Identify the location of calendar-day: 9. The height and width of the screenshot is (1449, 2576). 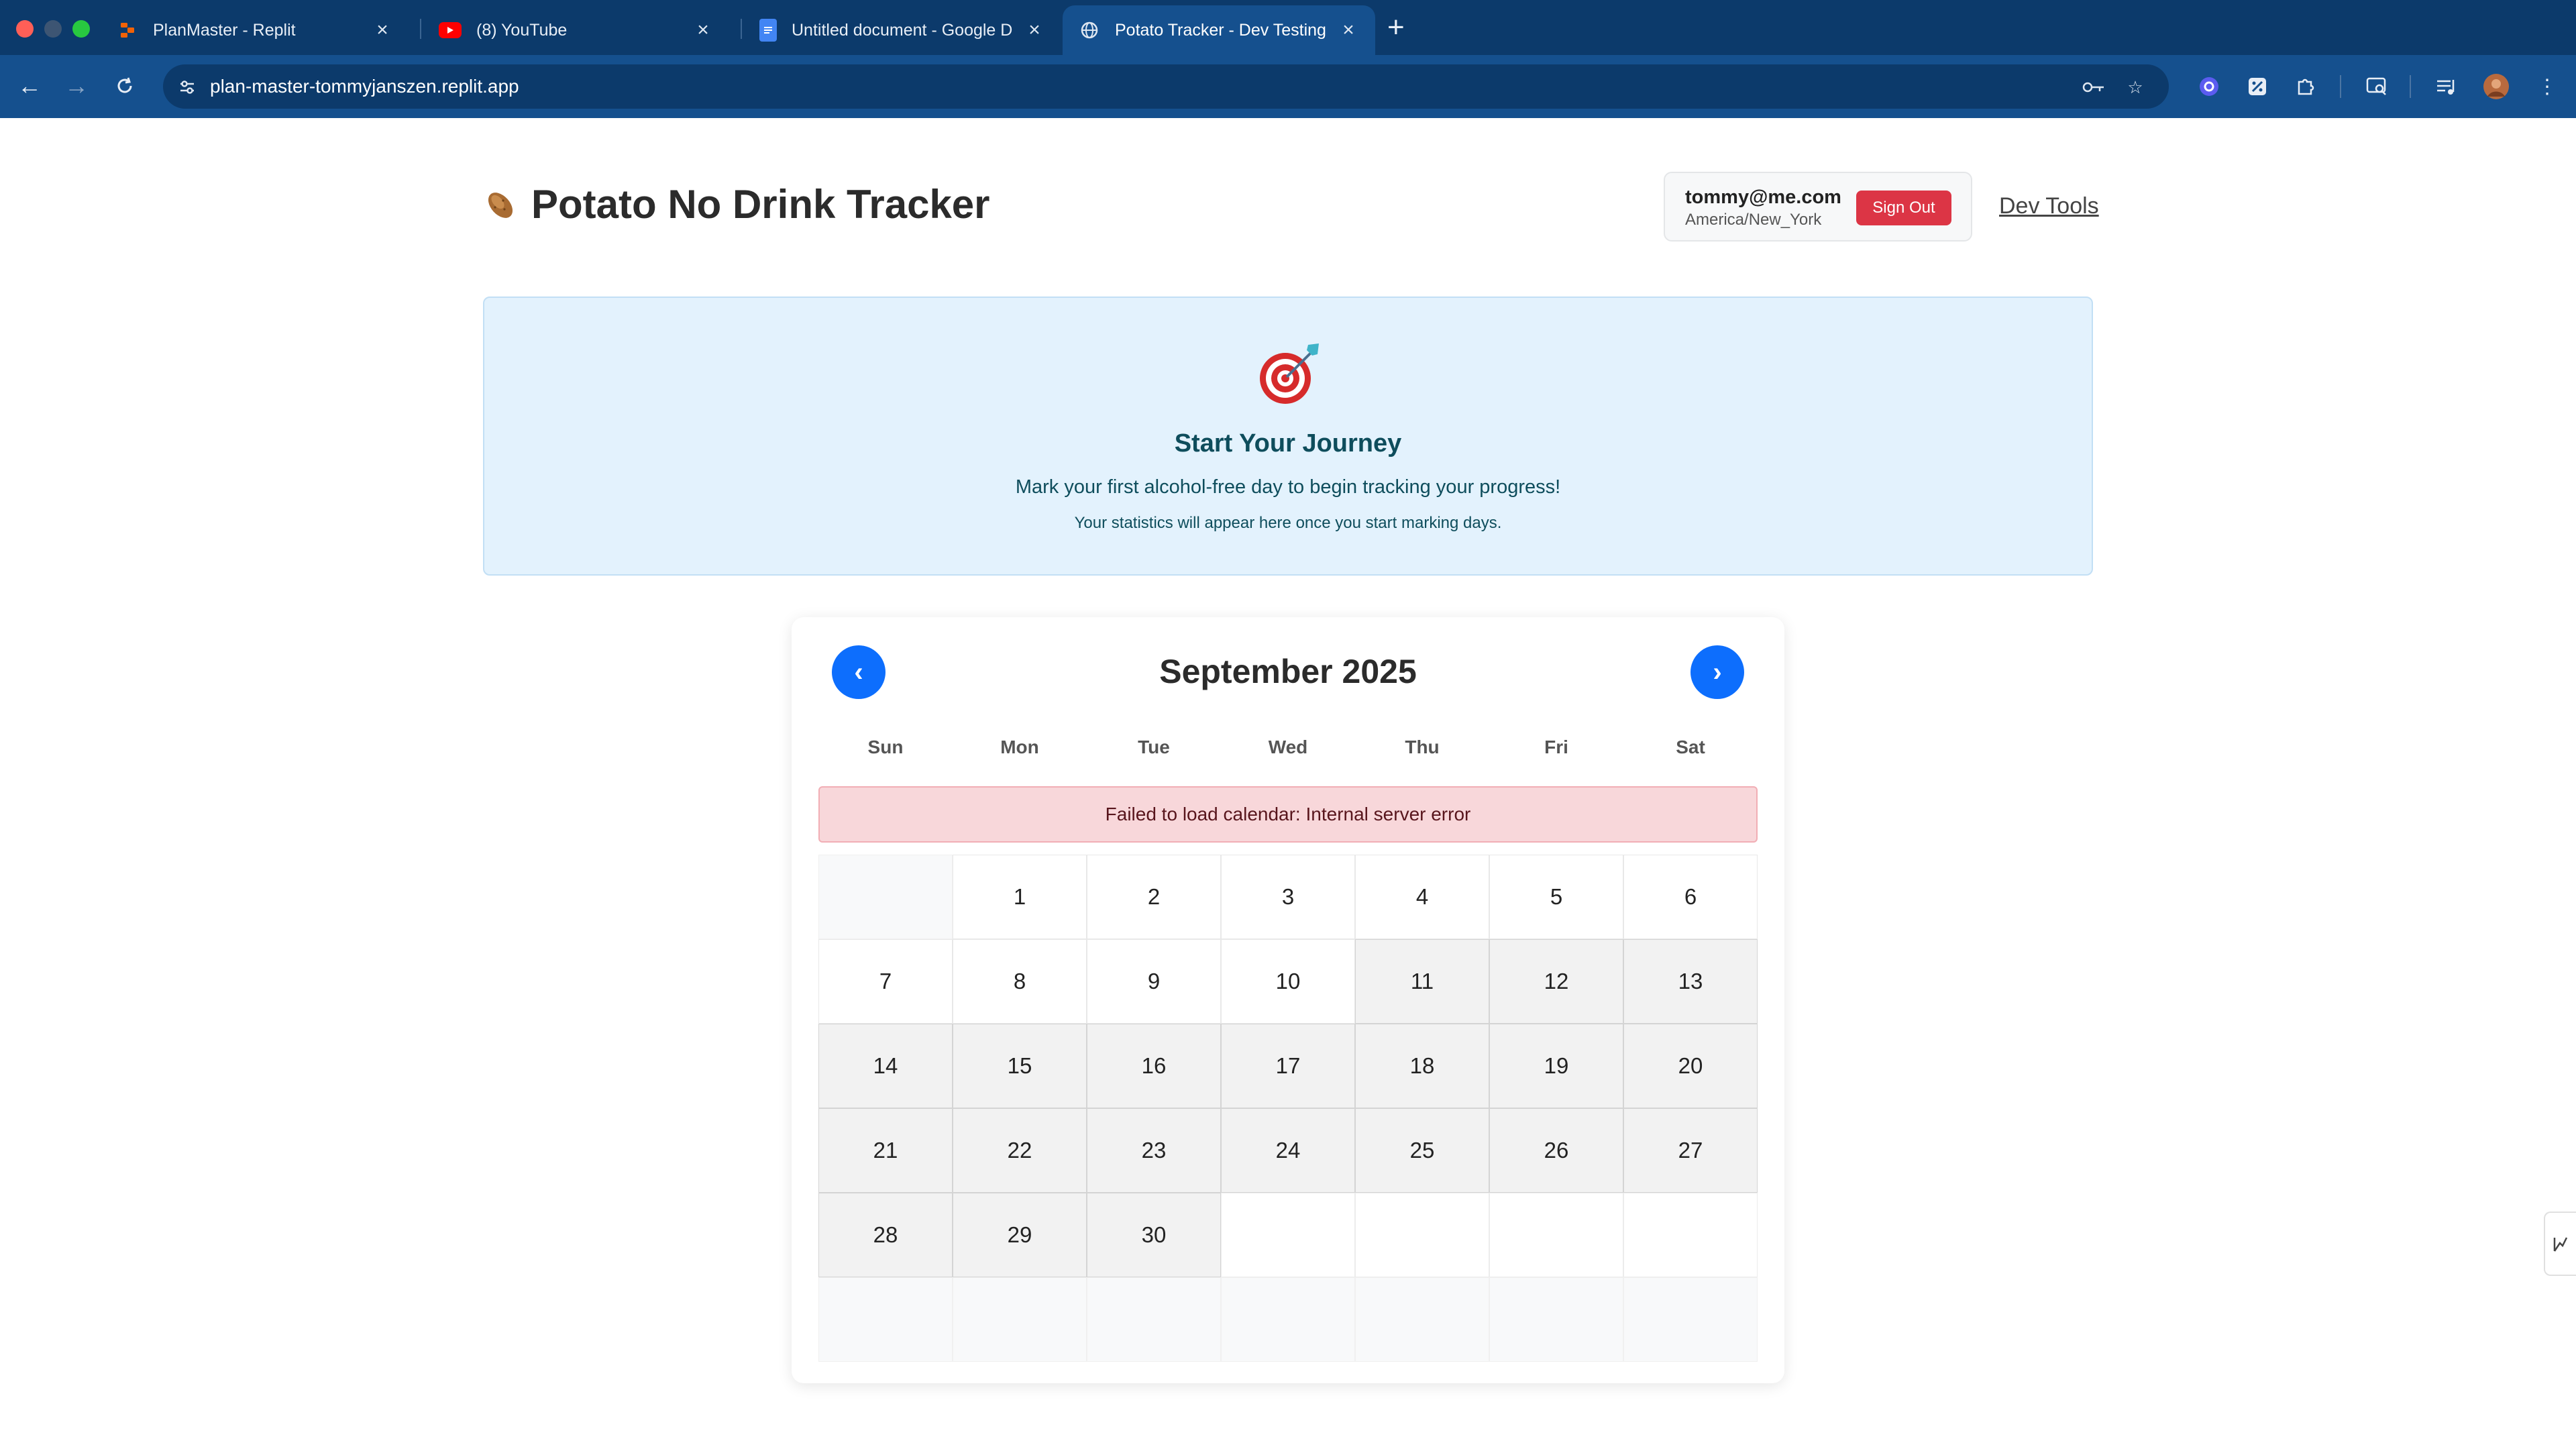
(1154, 981).